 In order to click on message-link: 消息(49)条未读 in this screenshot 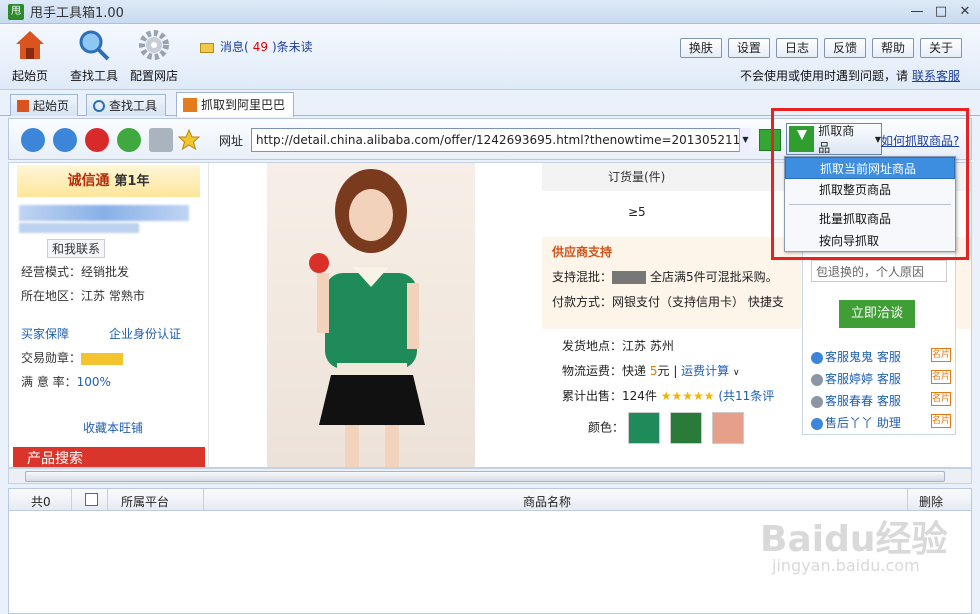, I will do `click(256, 46)`.